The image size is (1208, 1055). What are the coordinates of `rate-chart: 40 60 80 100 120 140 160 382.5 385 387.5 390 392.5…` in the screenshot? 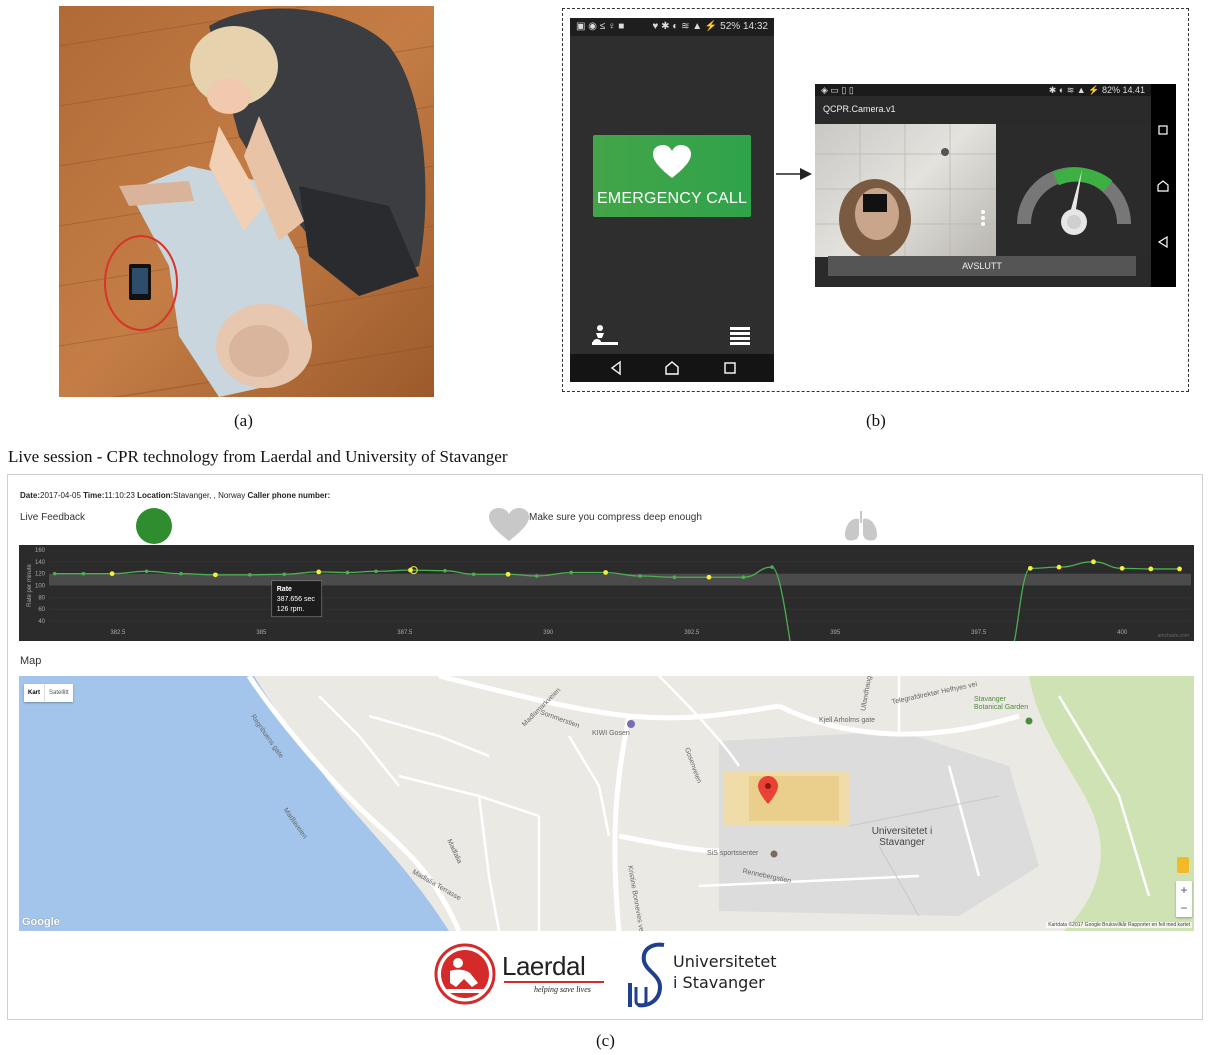 It's located at (606, 593).